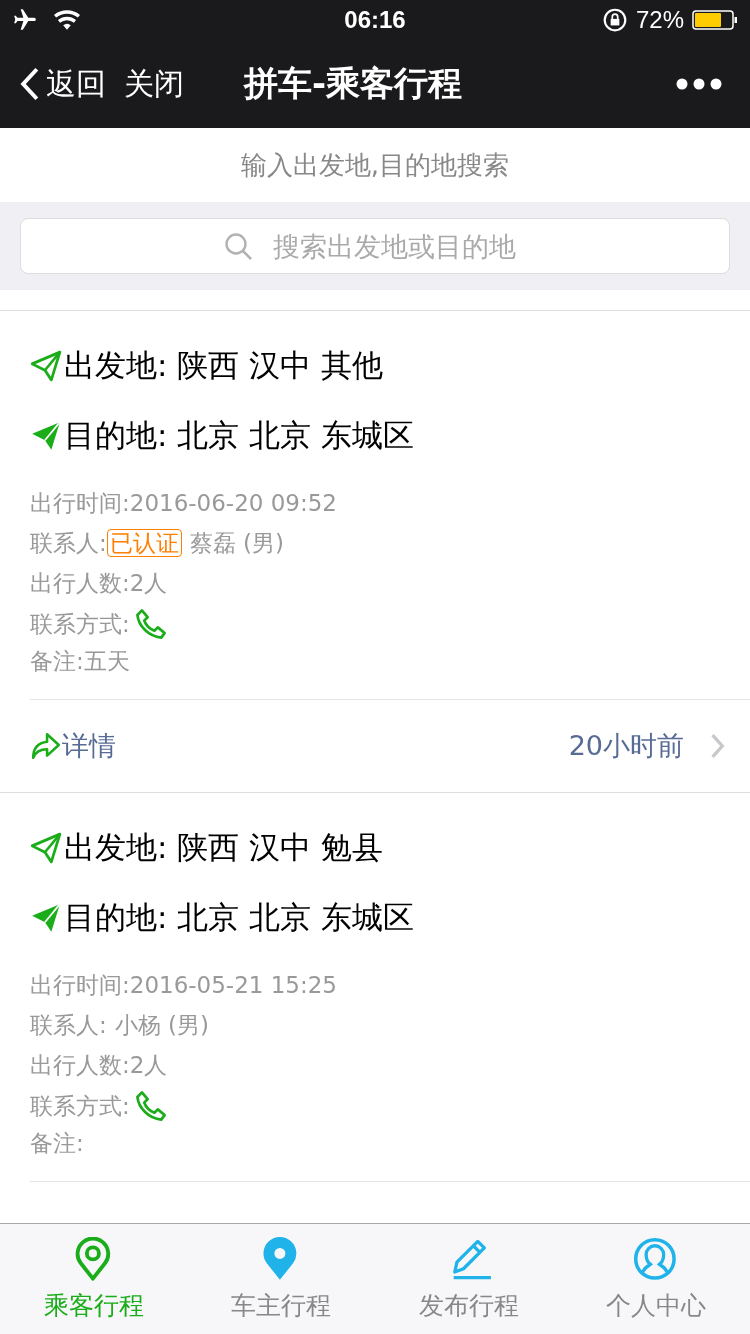  I want to click on contact-name: 小杨 (男), so click(161, 1025).